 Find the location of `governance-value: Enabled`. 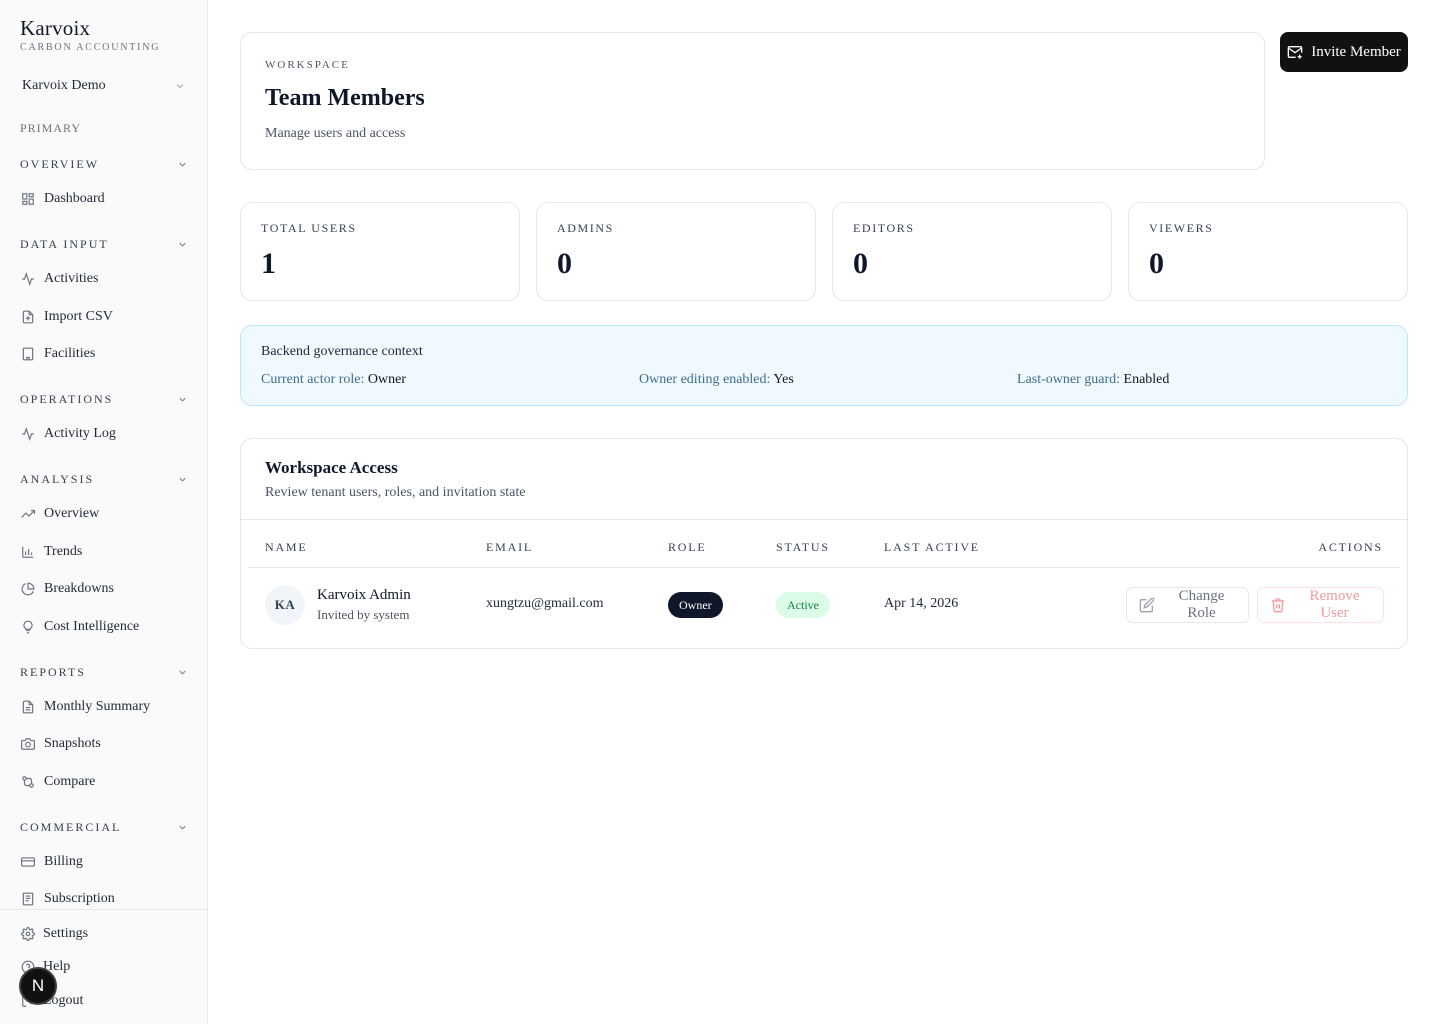

governance-value: Enabled is located at coordinates (1146, 379).